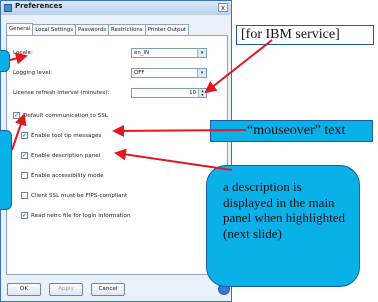 The width and height of the screenshot is (378, 302). Describe the element at coordinates (173, 159) in the screenshot. I see `arrow-to-description` at that location.